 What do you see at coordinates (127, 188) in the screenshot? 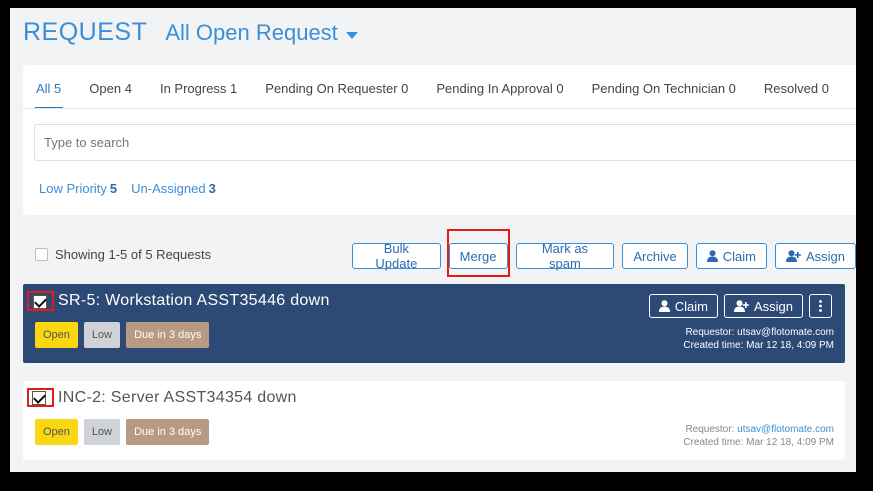
I see `quick-filters: Low Priority 5 Un-Assigned 3` at bounding box center [127, 188].